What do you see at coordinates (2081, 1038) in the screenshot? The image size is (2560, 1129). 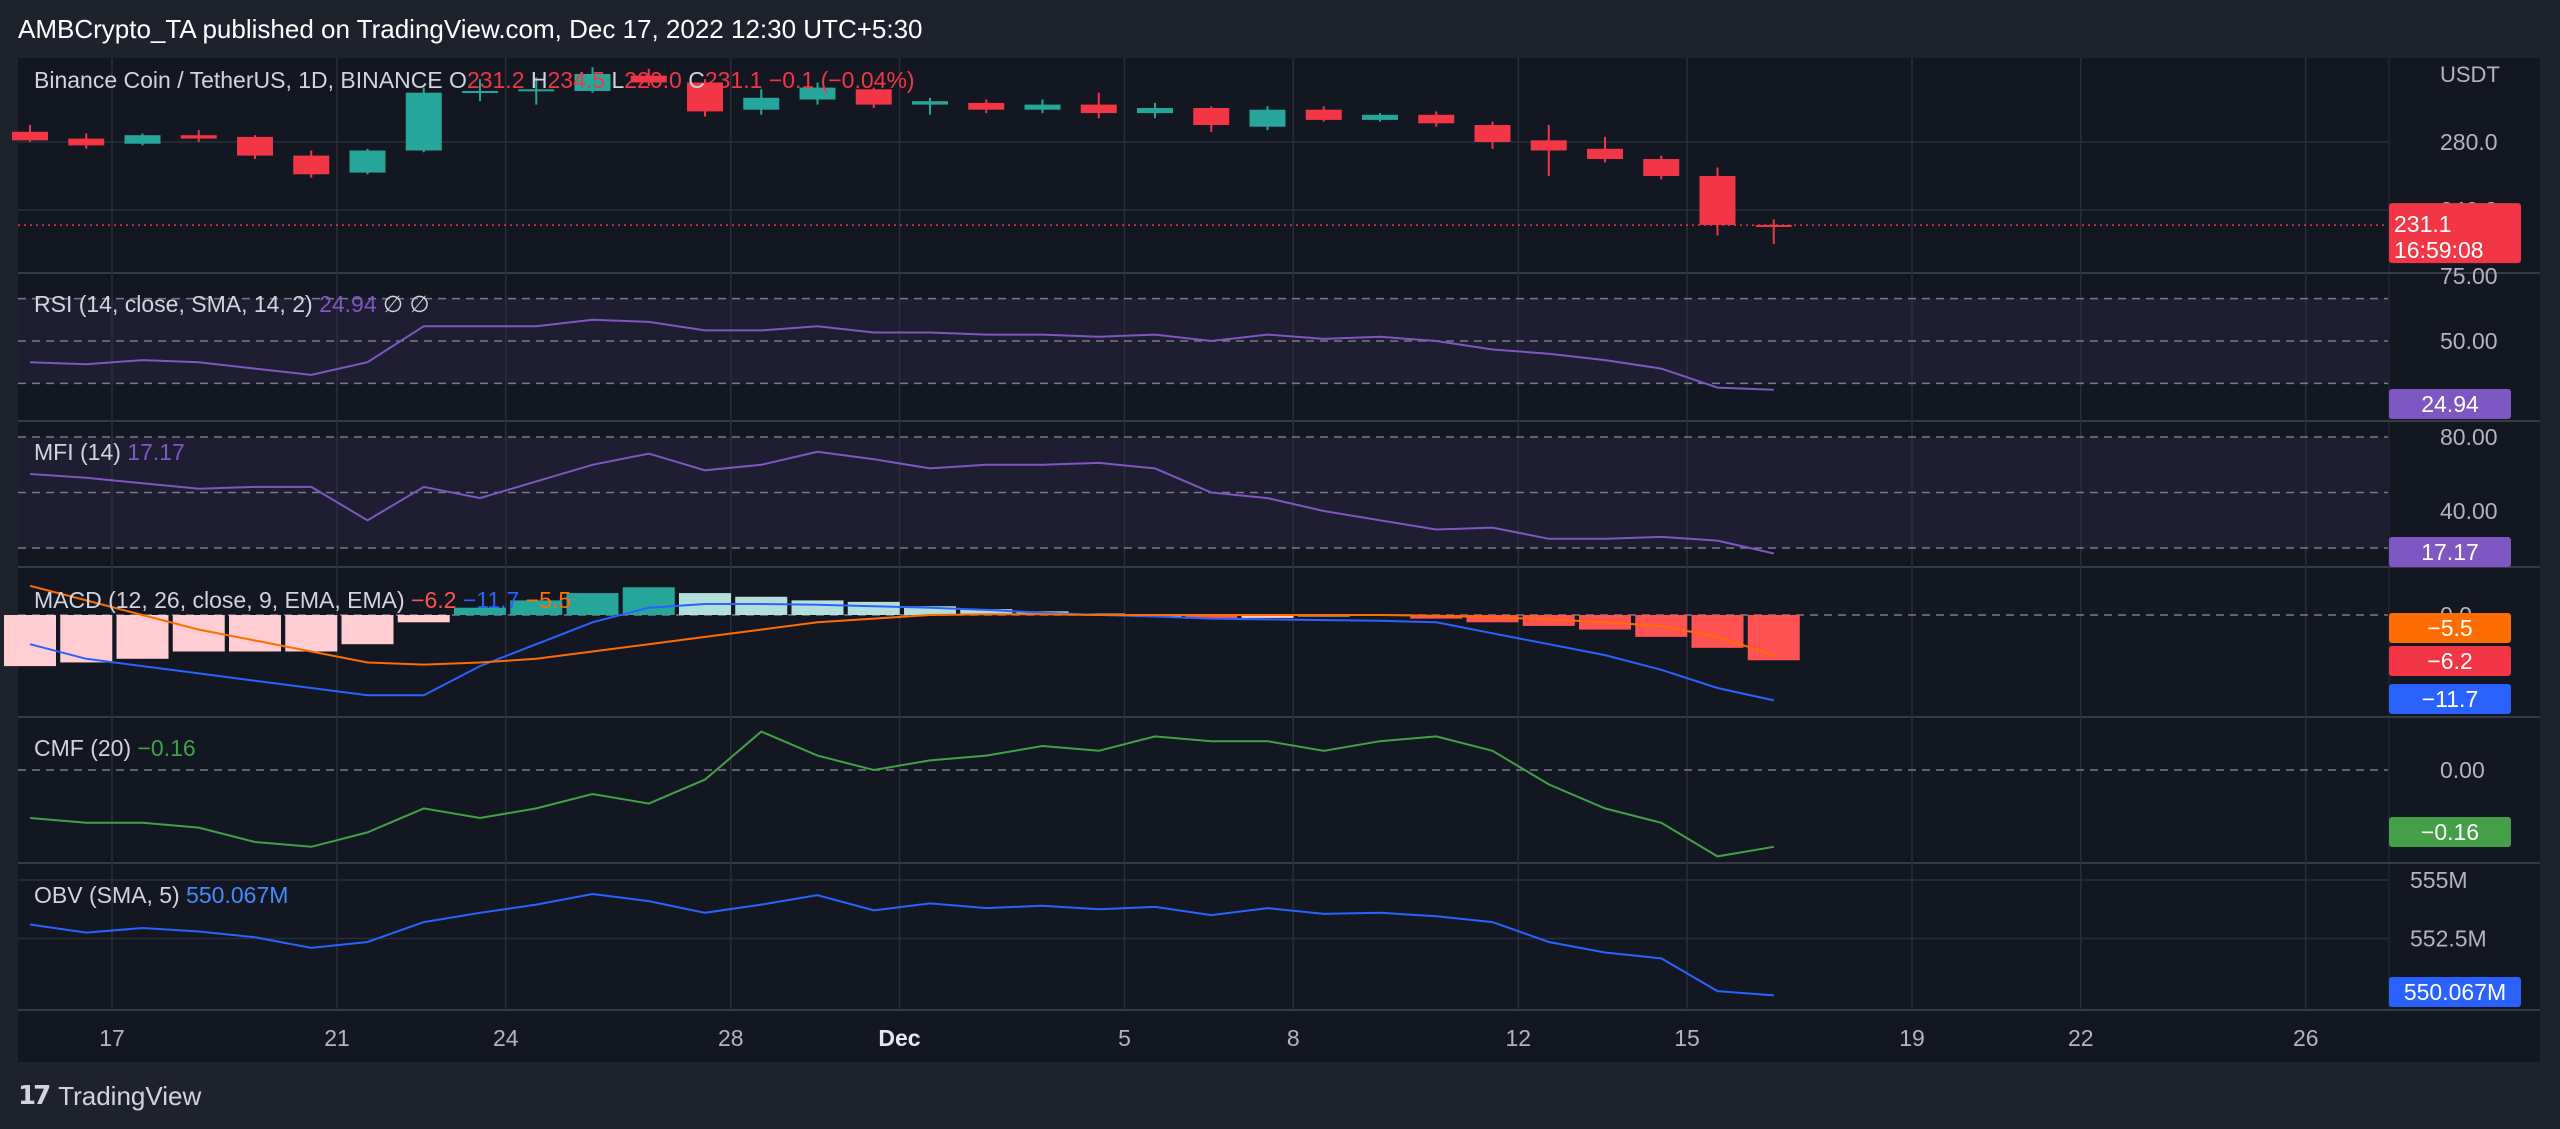 I see `time-axis-tick-label: 22` at bounding box center [2081, 1038].